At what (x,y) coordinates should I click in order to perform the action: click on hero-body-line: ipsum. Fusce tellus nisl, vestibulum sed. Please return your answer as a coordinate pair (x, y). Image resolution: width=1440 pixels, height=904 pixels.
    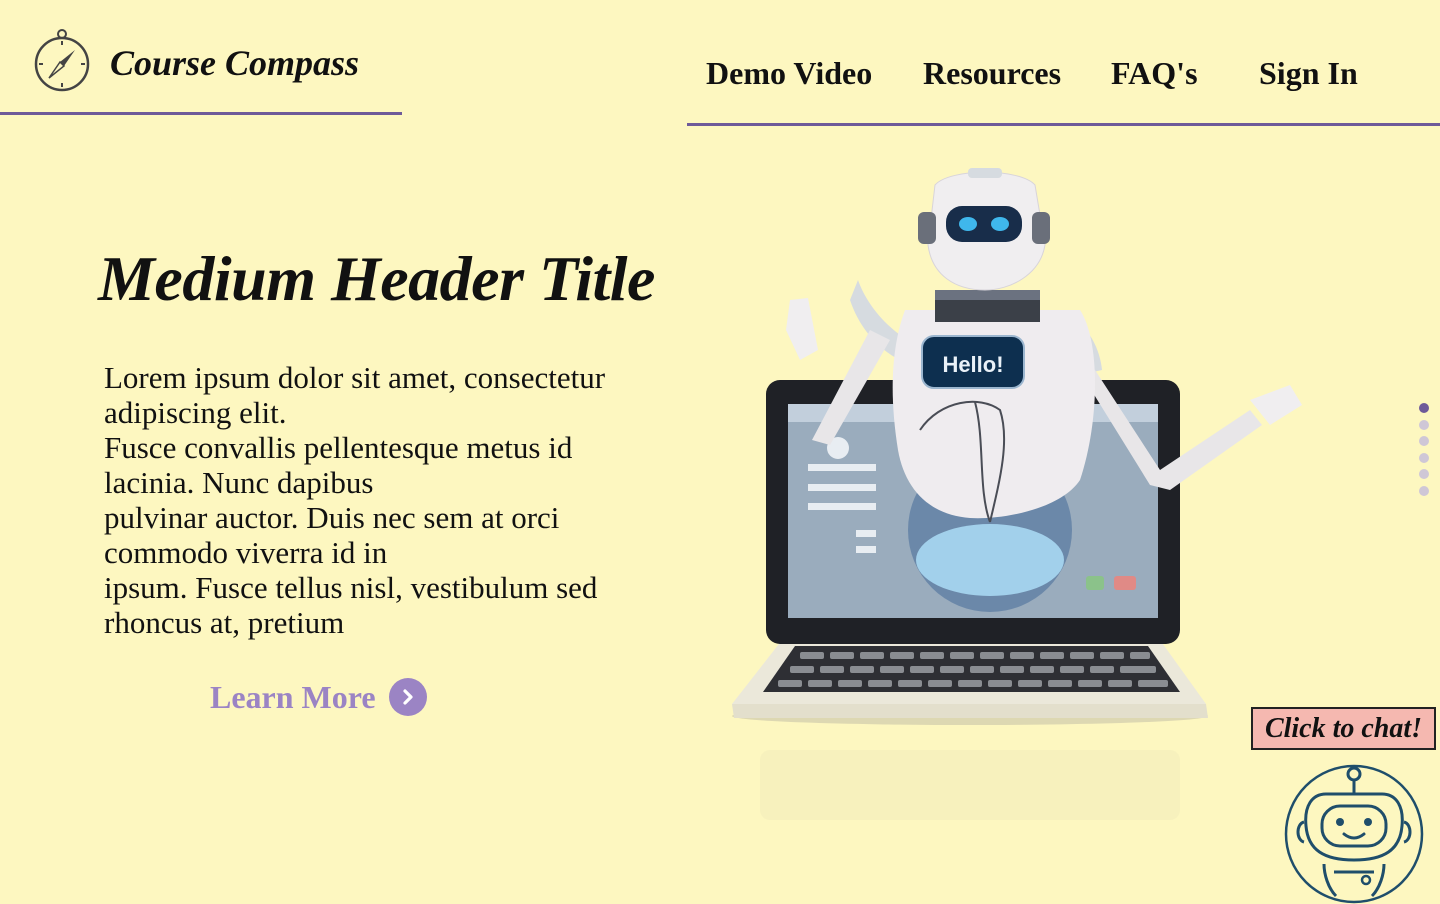
    Looking at the image, I should click on (351, 587).